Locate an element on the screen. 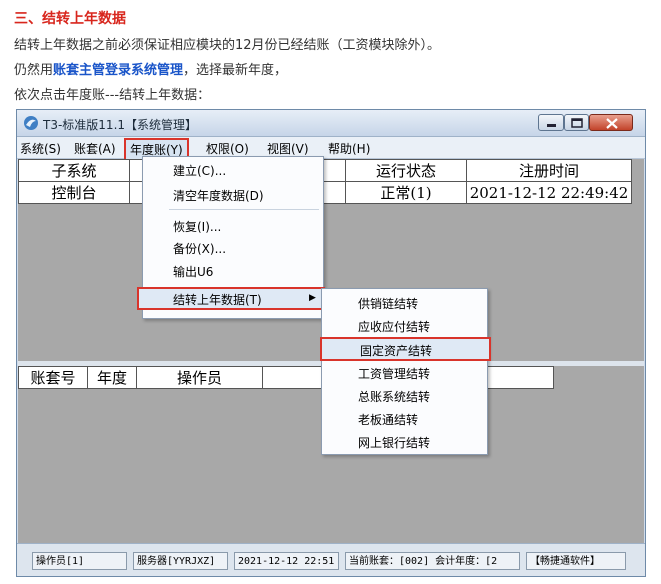 Image resolution: width=661 pixels, height=584 pixels. menu-separator is located at coordinates (244, 209).